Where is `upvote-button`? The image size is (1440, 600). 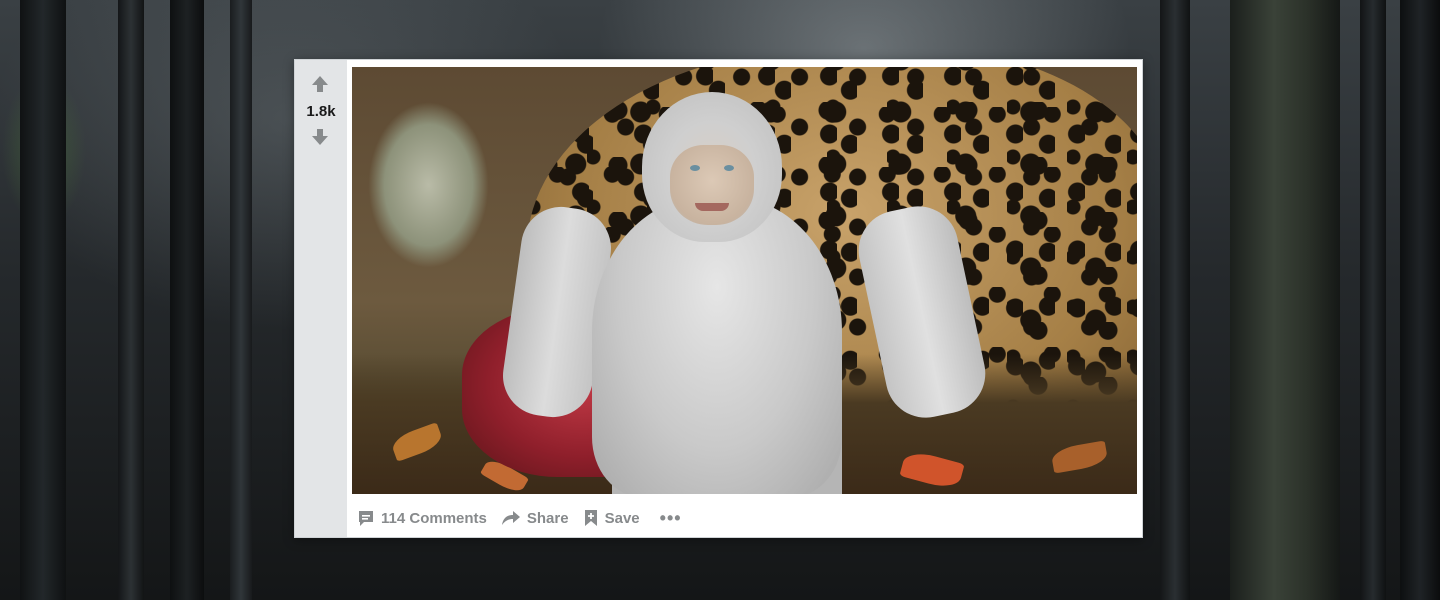
upvote-button is located at coordinates (320, 84).